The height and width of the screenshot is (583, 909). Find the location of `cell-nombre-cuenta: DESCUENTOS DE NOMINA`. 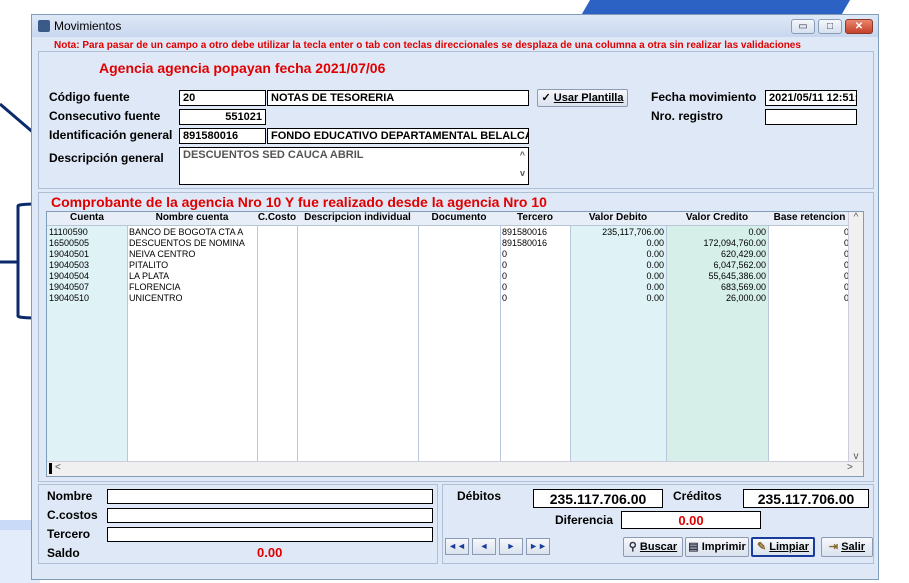

cell-nombre-cuenta: DESCUENTOS DE NOMINA is located at coordinates (192, 243).